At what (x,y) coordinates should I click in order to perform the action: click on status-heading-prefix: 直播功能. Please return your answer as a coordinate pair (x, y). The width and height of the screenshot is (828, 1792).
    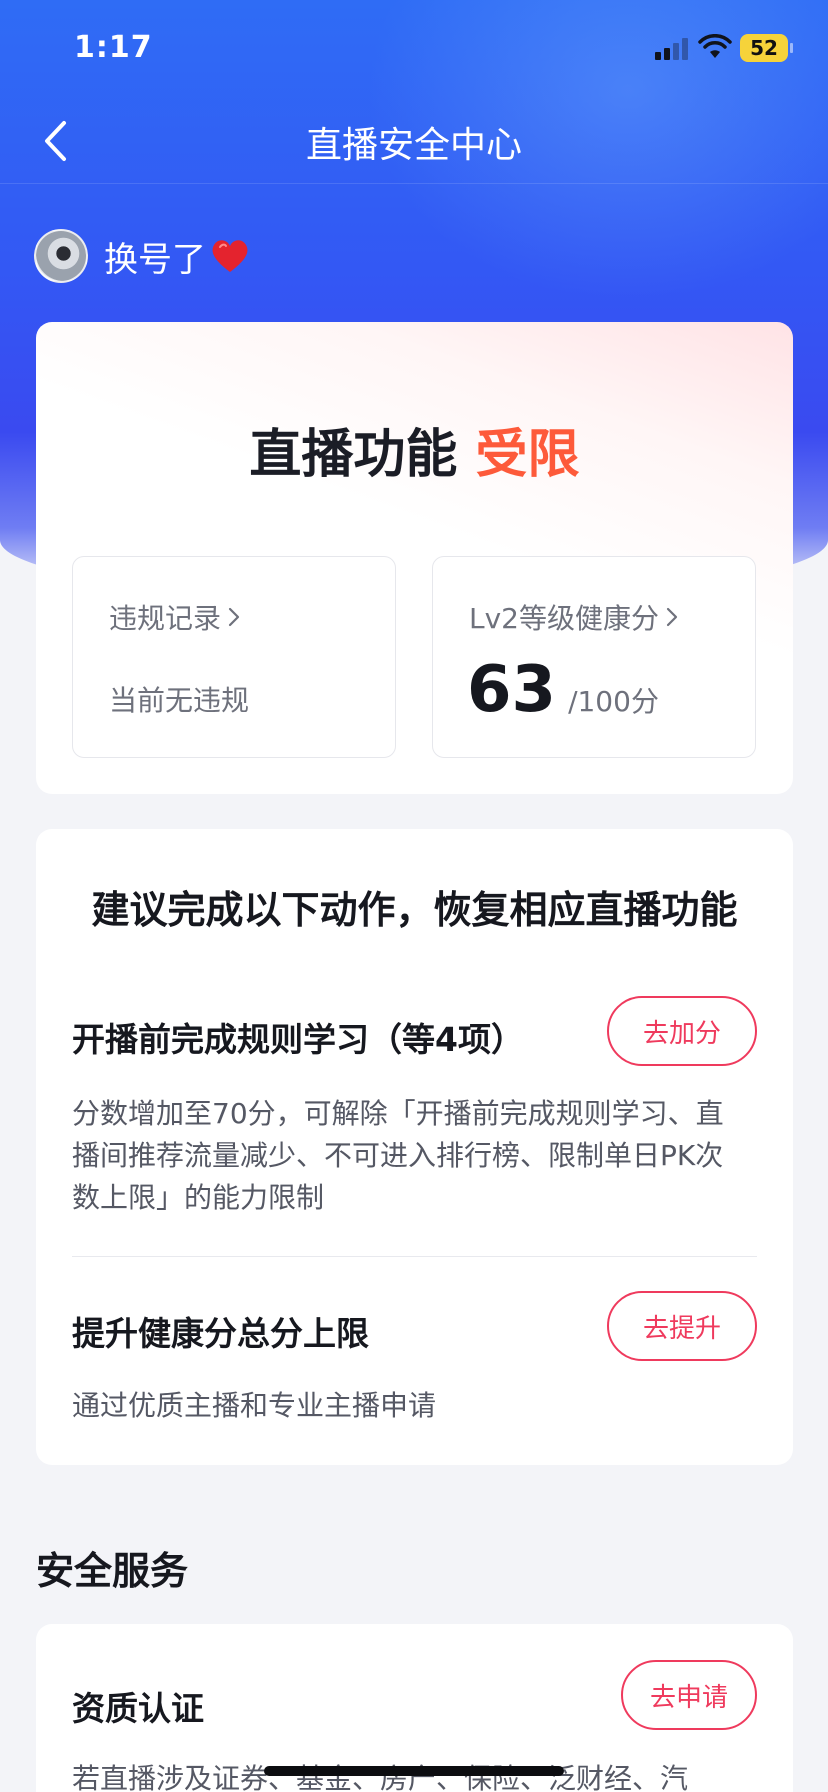
    Looking at the image, I should click on (353, 455).